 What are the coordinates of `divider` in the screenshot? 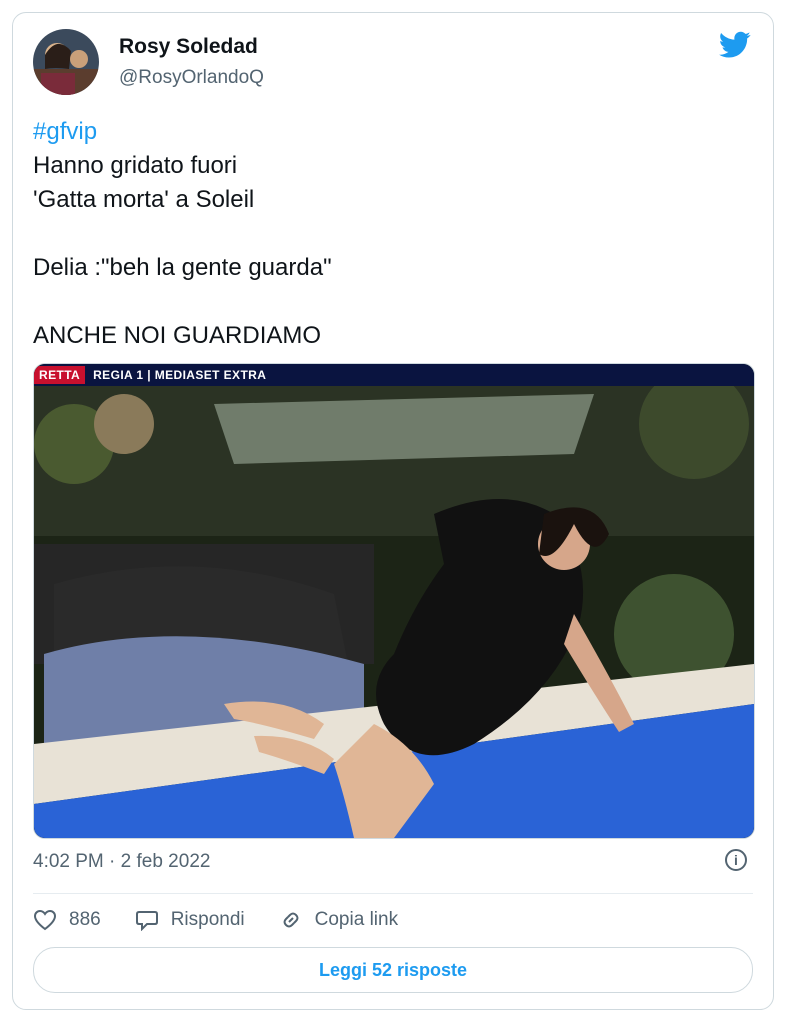 It's located at (393, 893).